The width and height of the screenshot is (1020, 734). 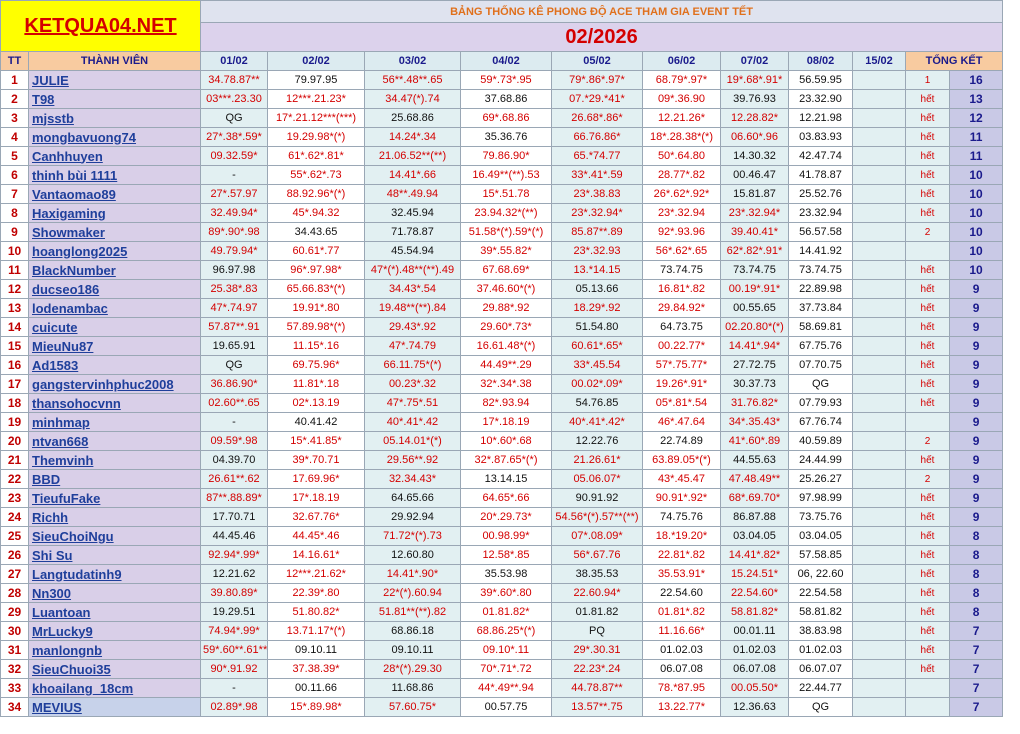 What do you see at coordinates (820, 593) in the screenshot?
I see `day-result-cell: 22.54.58` at bounding box center [820, 593].